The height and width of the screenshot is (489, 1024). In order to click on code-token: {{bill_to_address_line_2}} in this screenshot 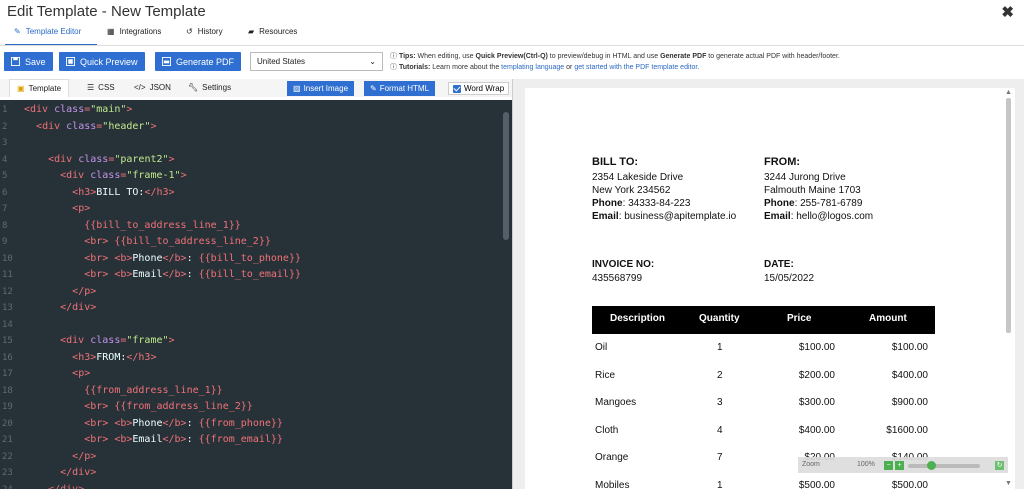, I will do `click(192, 241)`.